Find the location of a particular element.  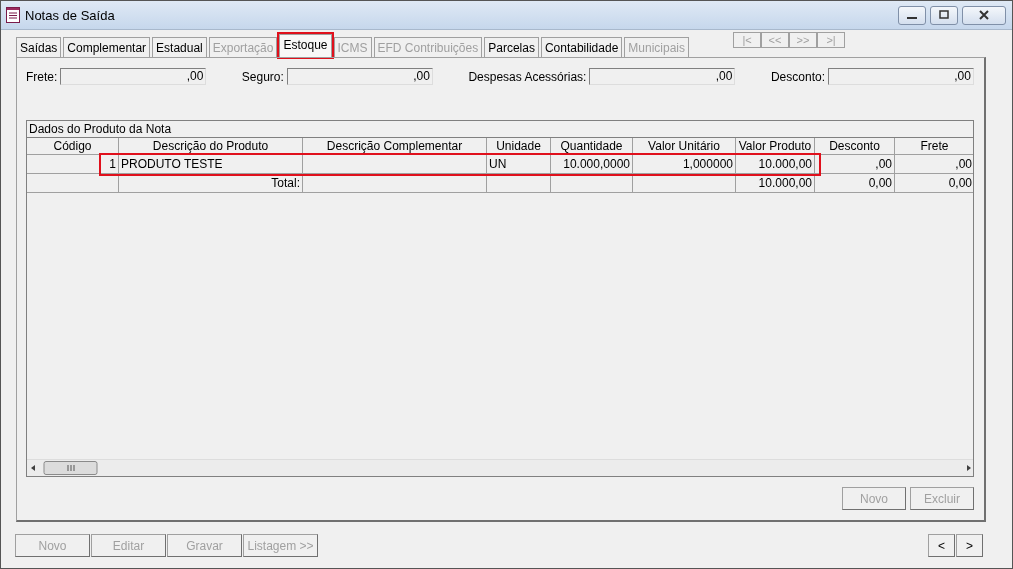

table-cell: PRODUTO TESTE is located at coordinates (211, 164).